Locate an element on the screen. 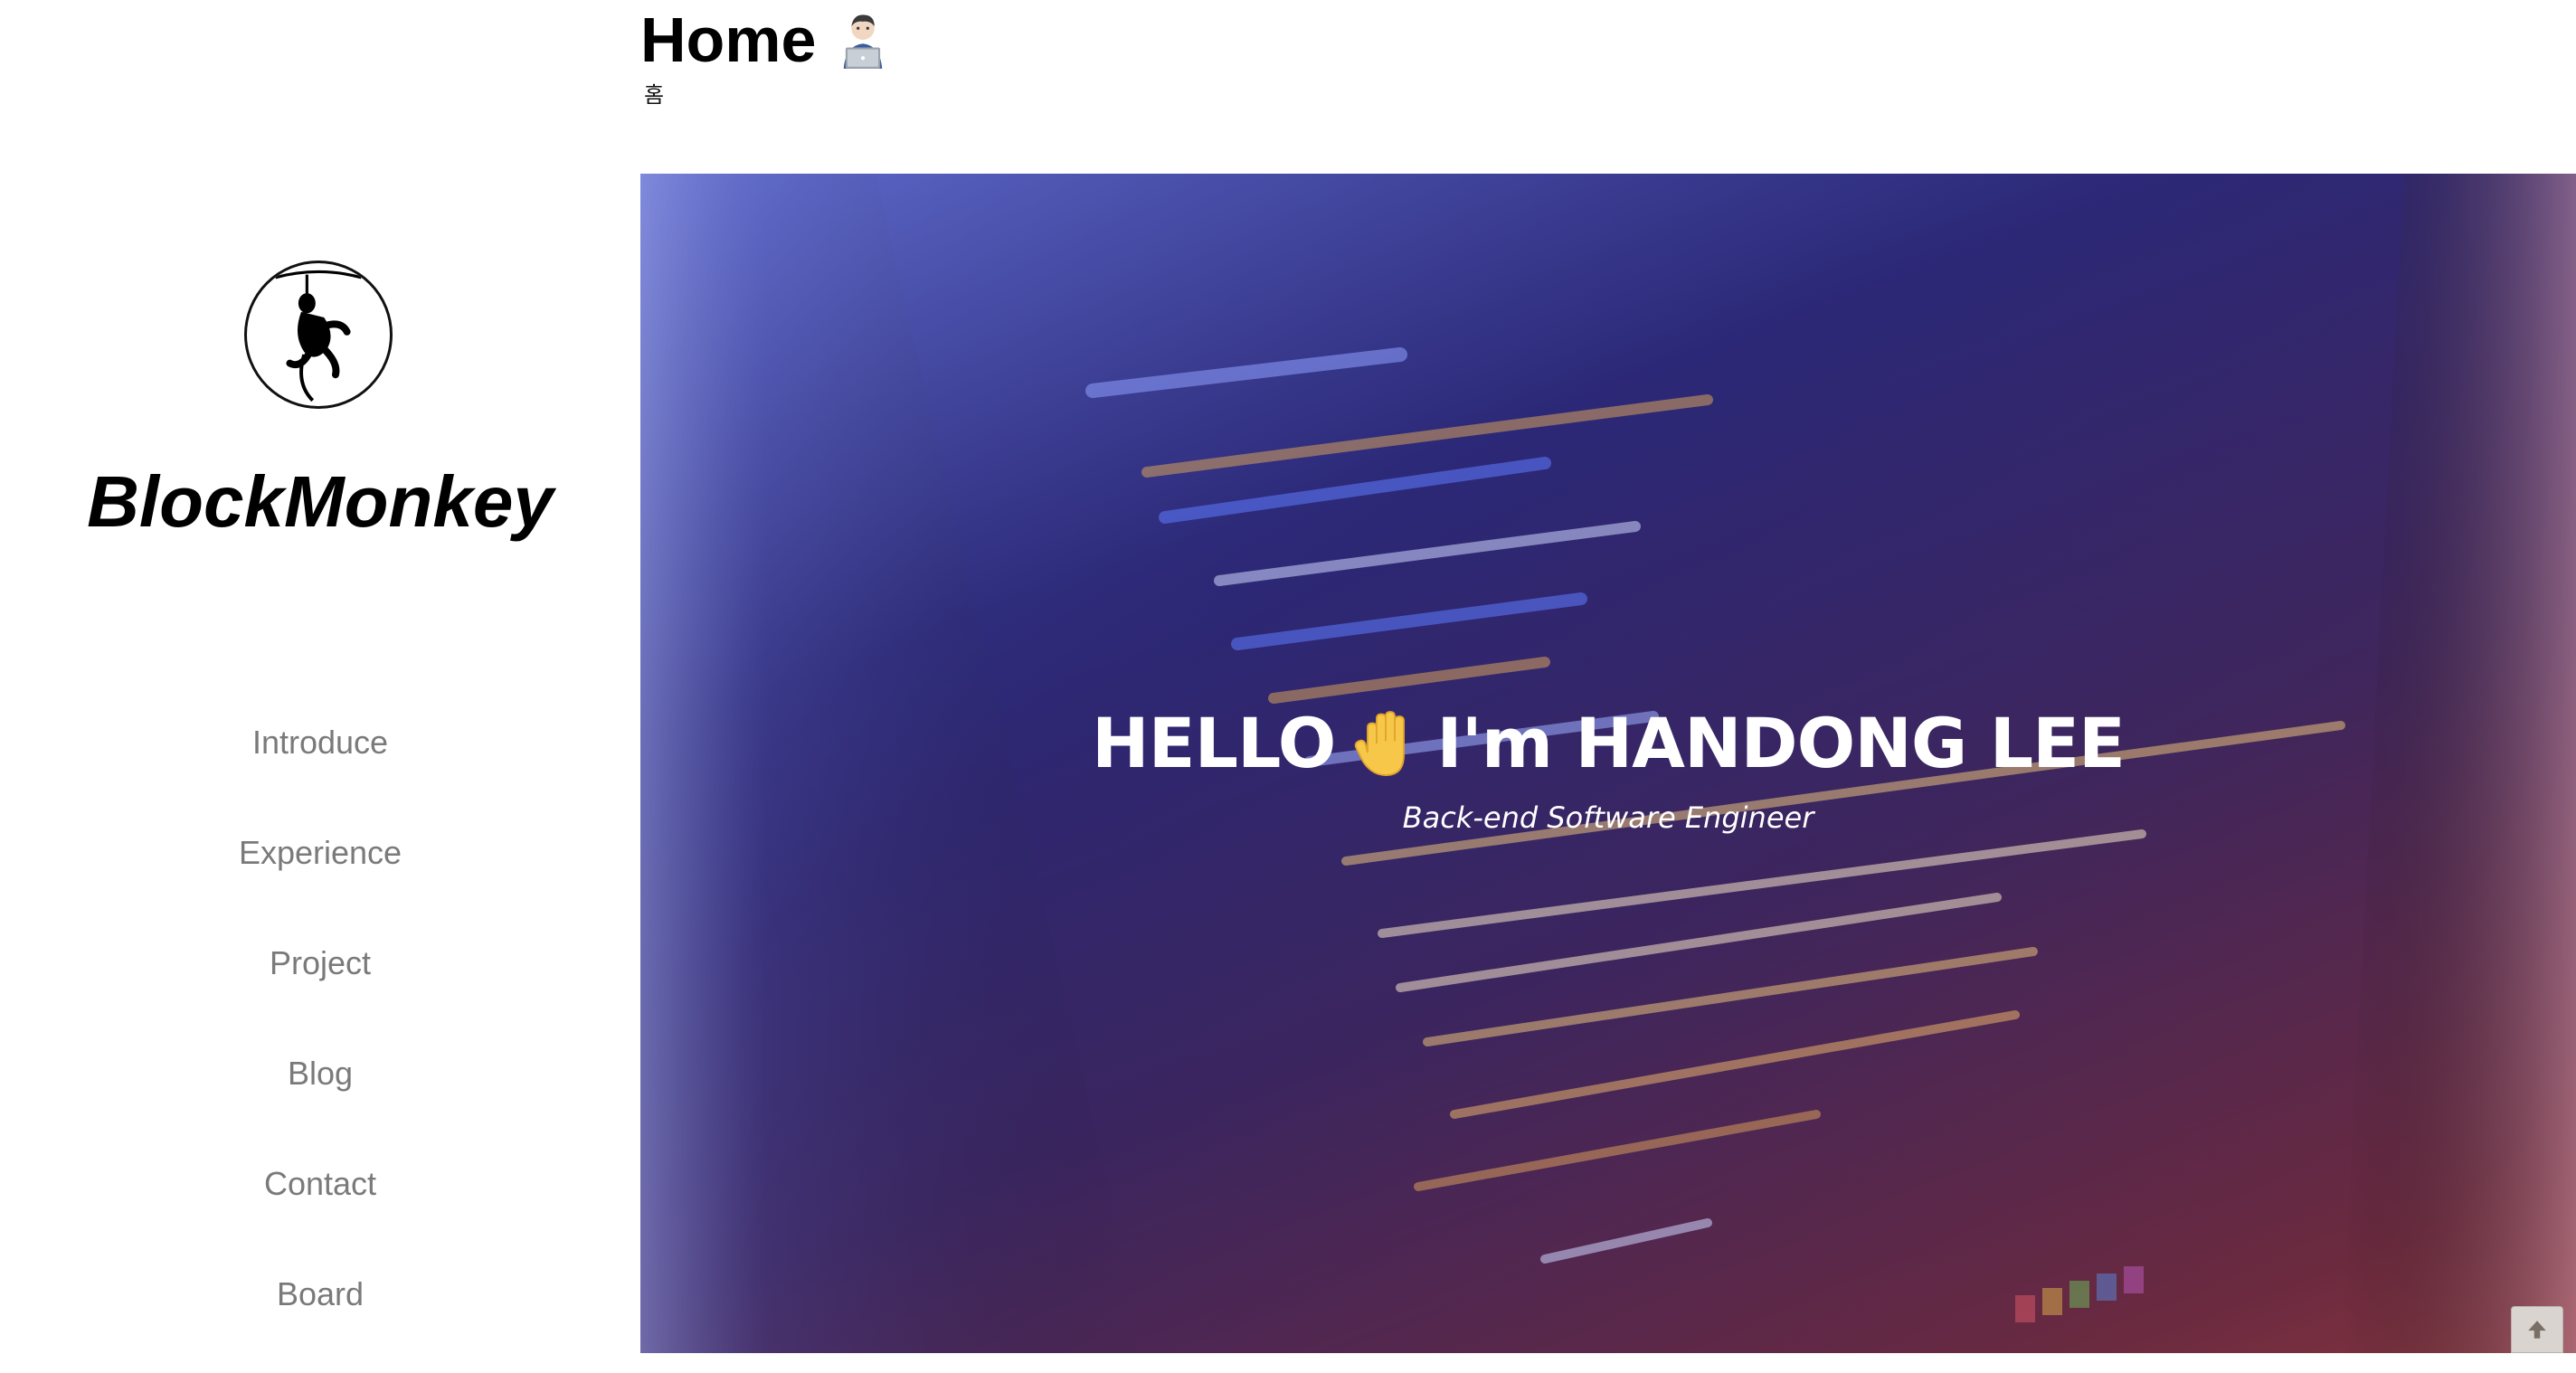 This screenshot has height=1373, width=2576. nav-item-introduce: Introduce is located at coordinates (320, 766).